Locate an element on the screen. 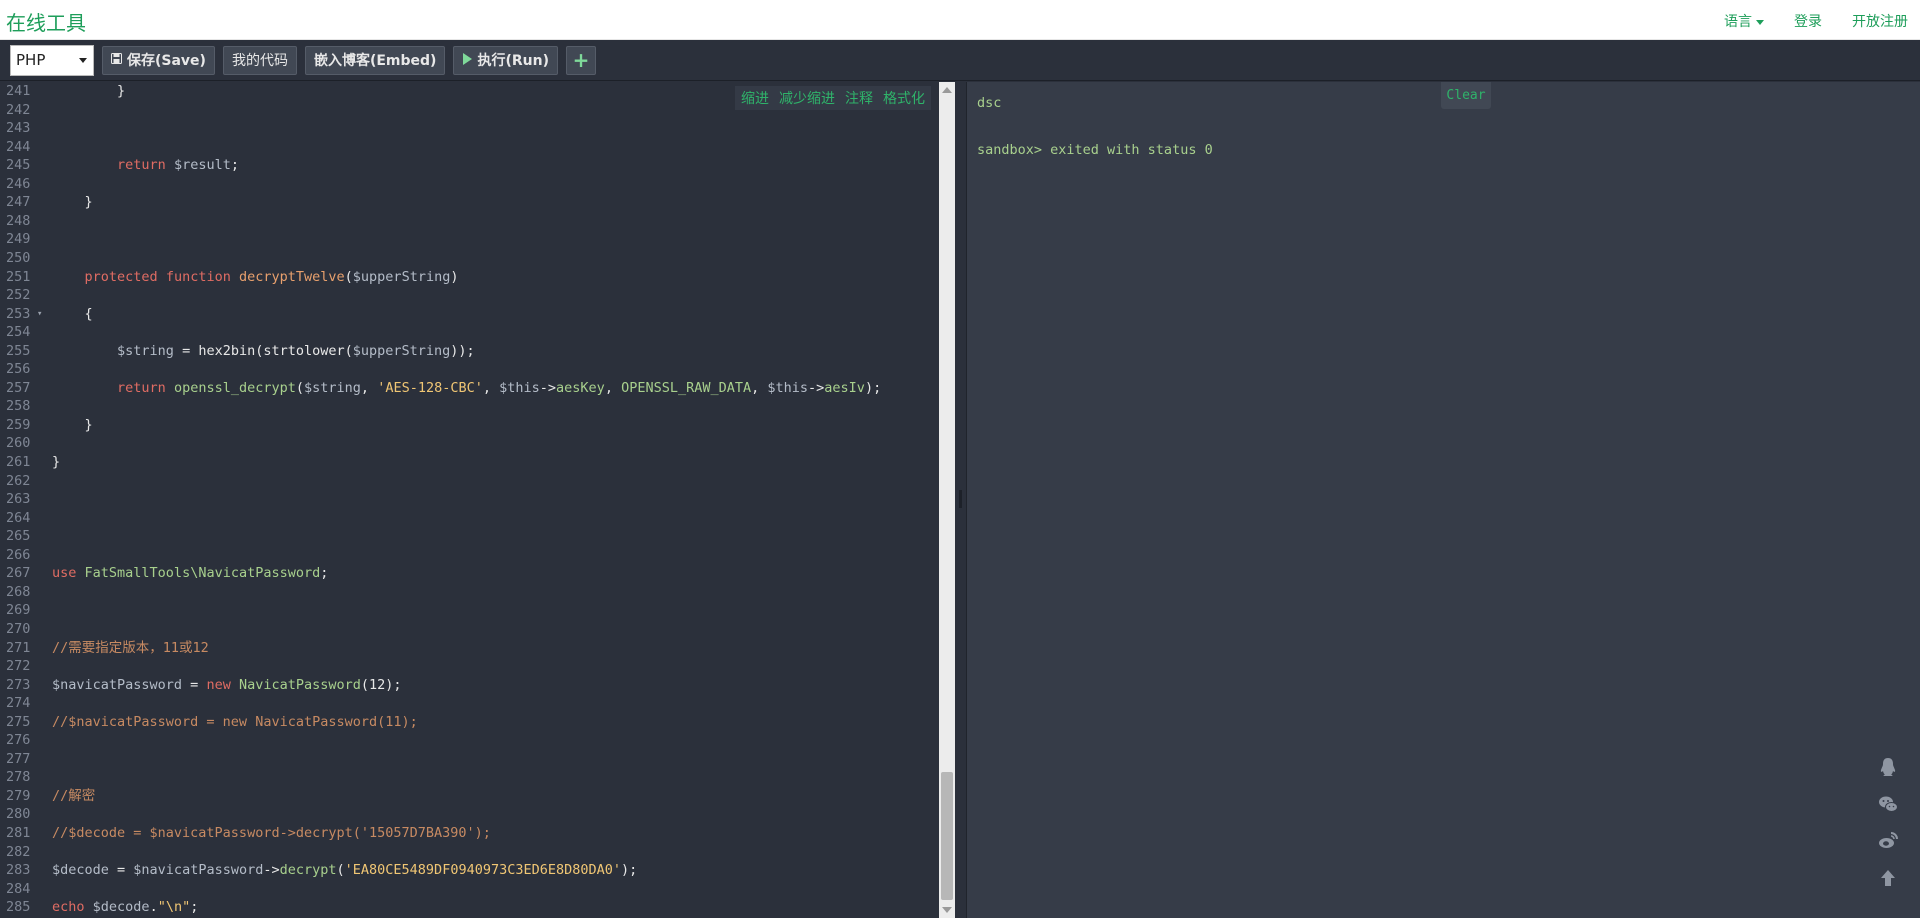 This screenshot has width=1920, height=918. scroll-up-icon is located at coordinates (947, 90).